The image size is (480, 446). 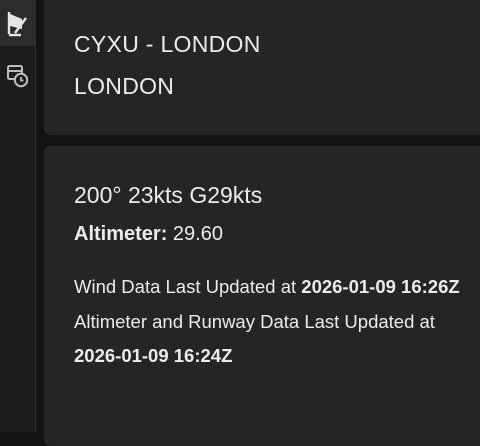 What do you see at coordinates (168, 195) in the screenshot?
I see `wind-readout: 200° 23kts G29kts` at bounding box center [168, 195].